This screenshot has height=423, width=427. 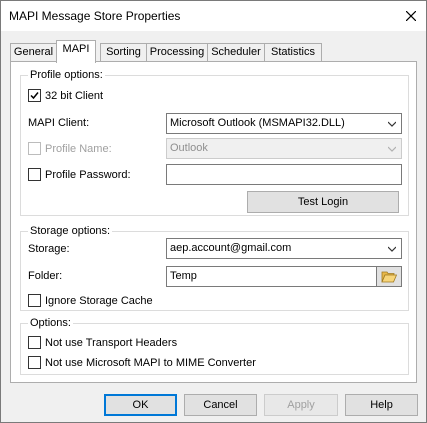 I want to click on storage-select: aep.account@gmail.com, so click(x=284, y=248).